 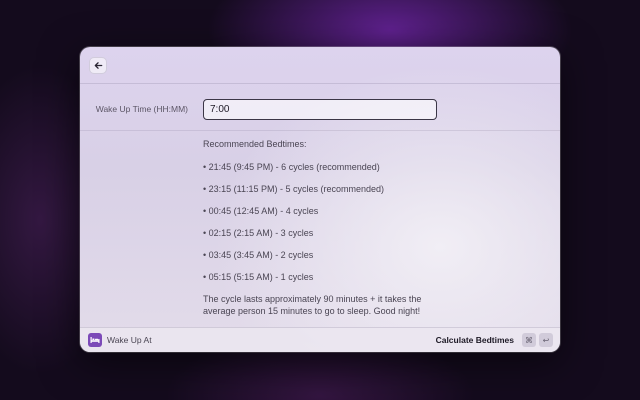 I want to click on bedtime-item: • 05:15 (5:15 AM) - 1 cycles, so click(x=258, y=277).